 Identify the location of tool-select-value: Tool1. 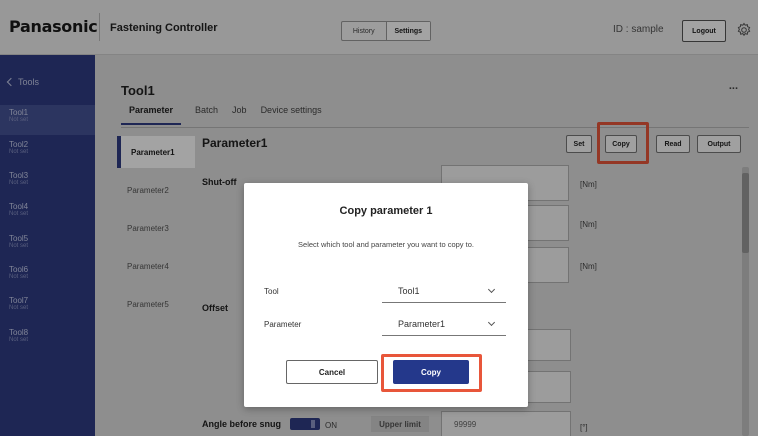
(409, 290).